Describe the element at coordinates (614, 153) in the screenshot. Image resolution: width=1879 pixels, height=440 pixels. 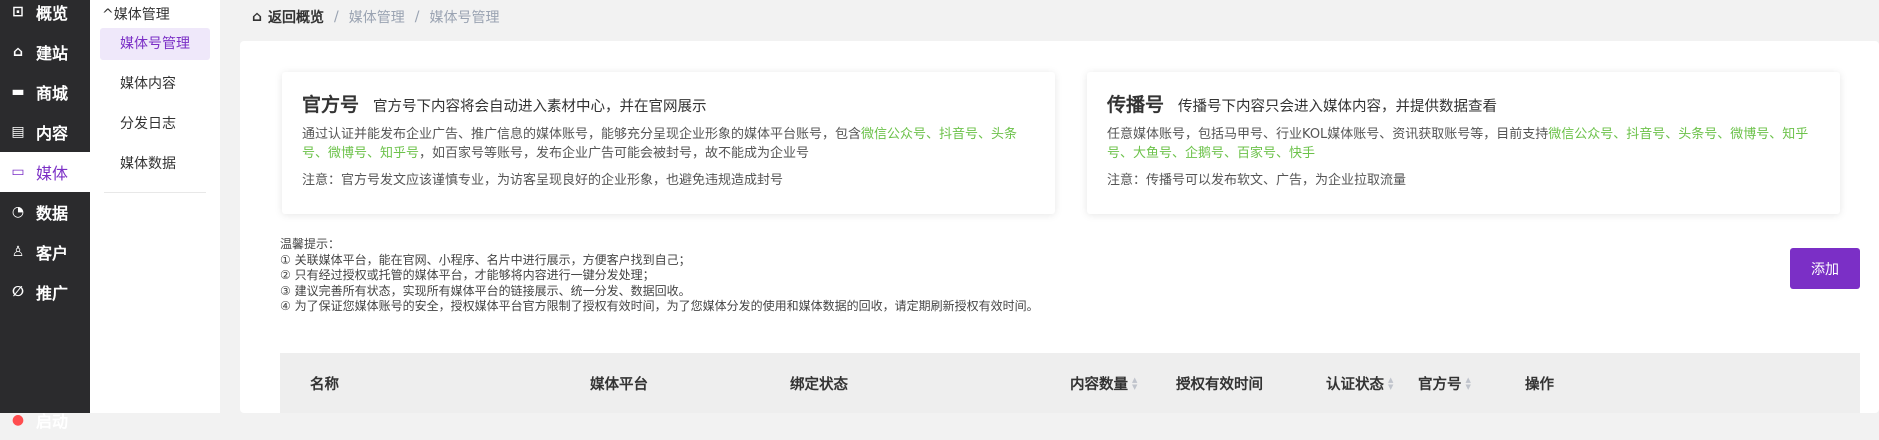
I see `desc-text: ，如百家号等账号，发布企业广告可能会被封号，故不能成为企业号` at that location.